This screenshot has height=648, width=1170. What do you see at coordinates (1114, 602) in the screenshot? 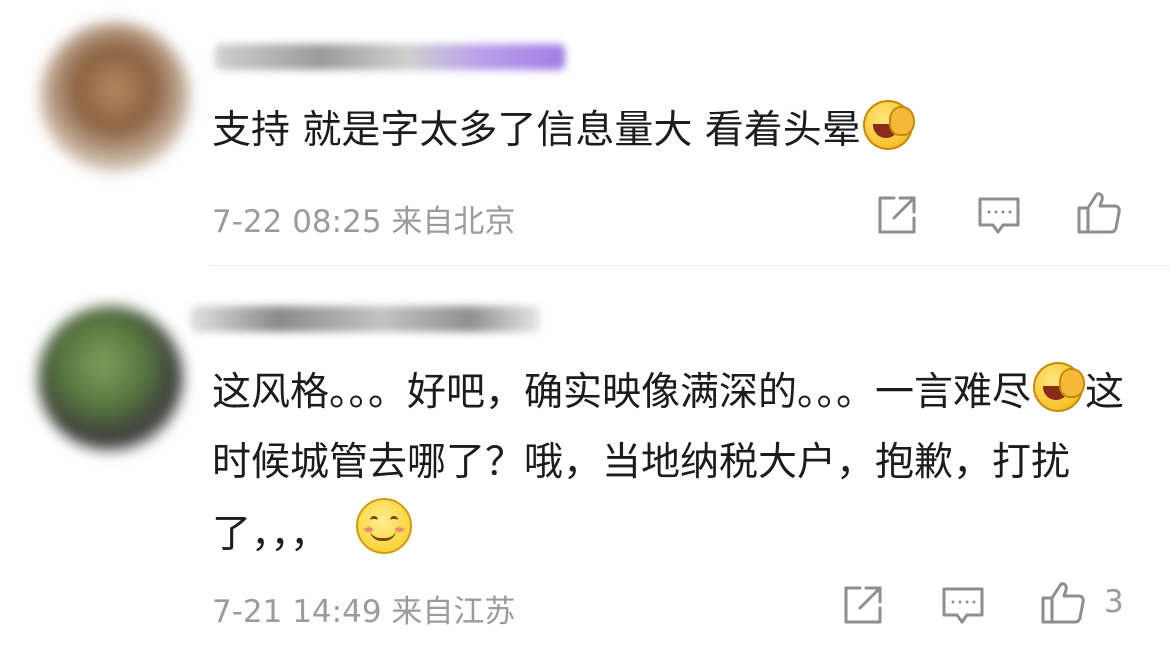
I see `like-count: 3` at bounding box center [1114, 602].